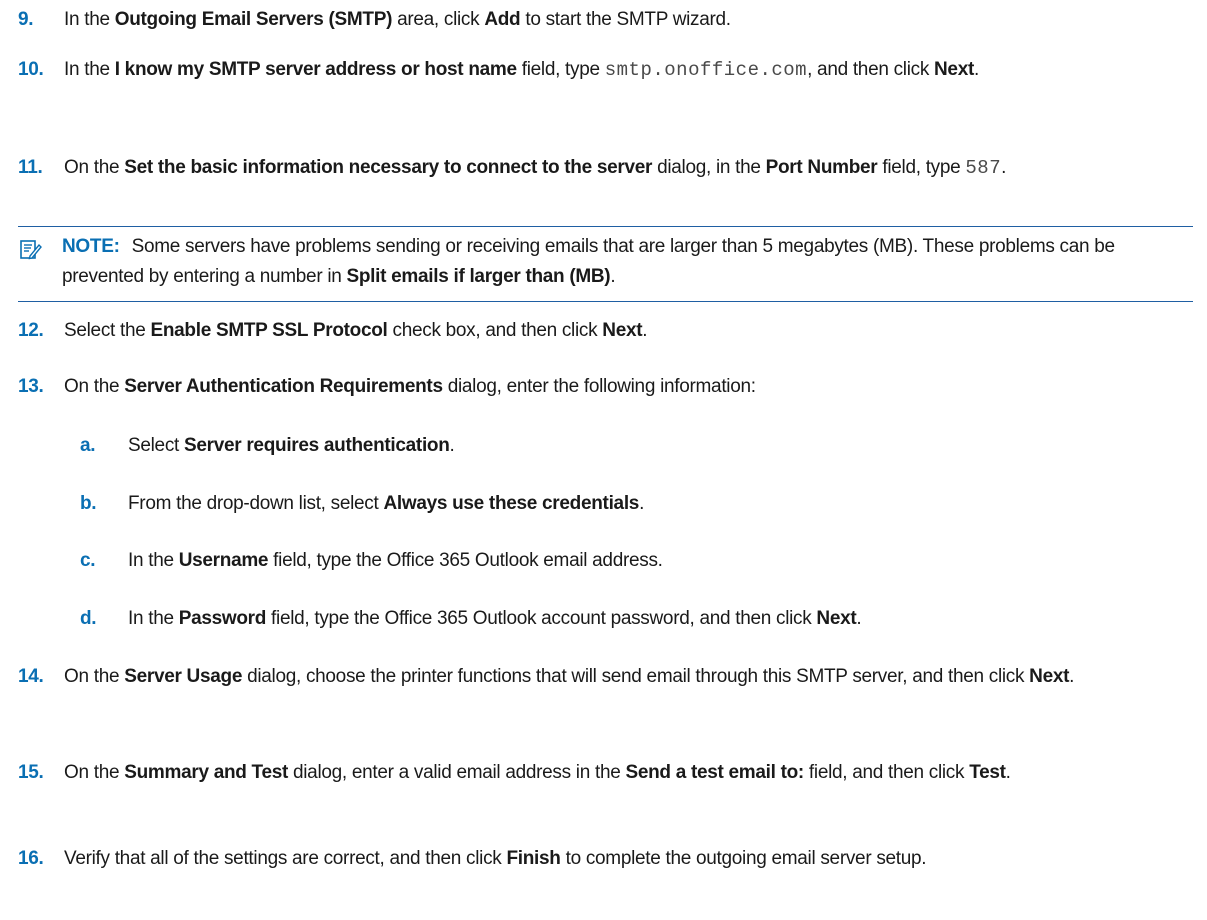 This screenshot has height=920, width=1207. I want to click on step-number: 12., so click(31, 330).